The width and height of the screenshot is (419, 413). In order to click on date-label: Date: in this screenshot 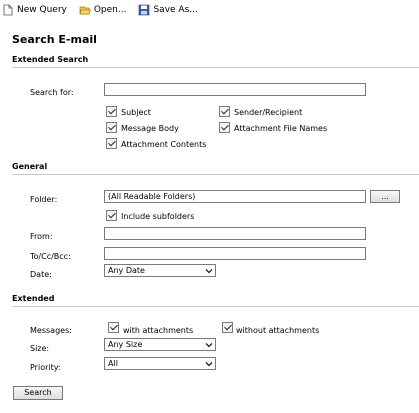, I will do `click(41, 274)`.